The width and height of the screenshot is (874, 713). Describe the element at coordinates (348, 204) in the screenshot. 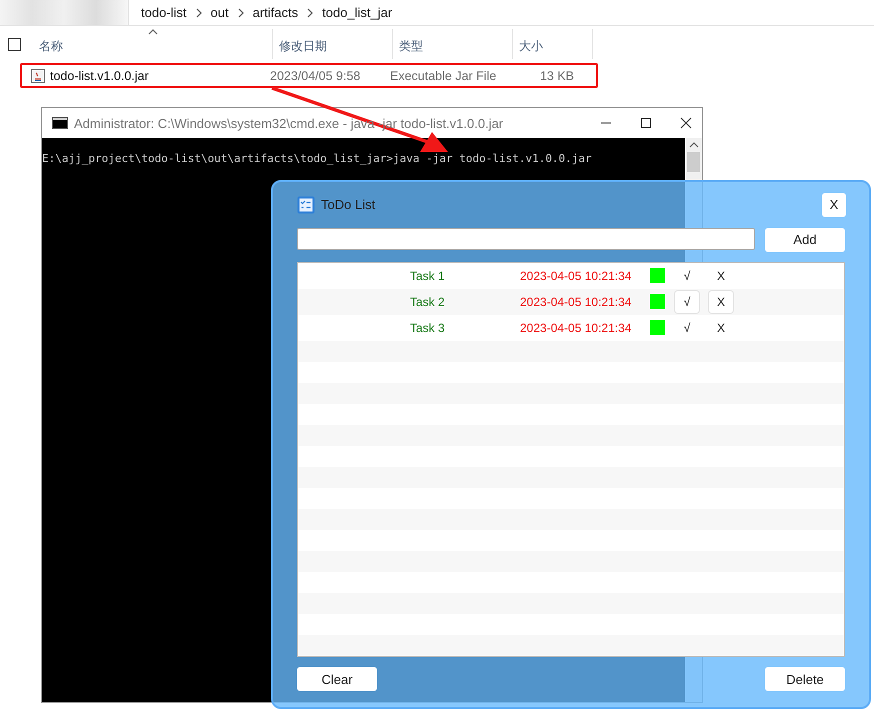

I see `window-title: ToDo List` at that location.